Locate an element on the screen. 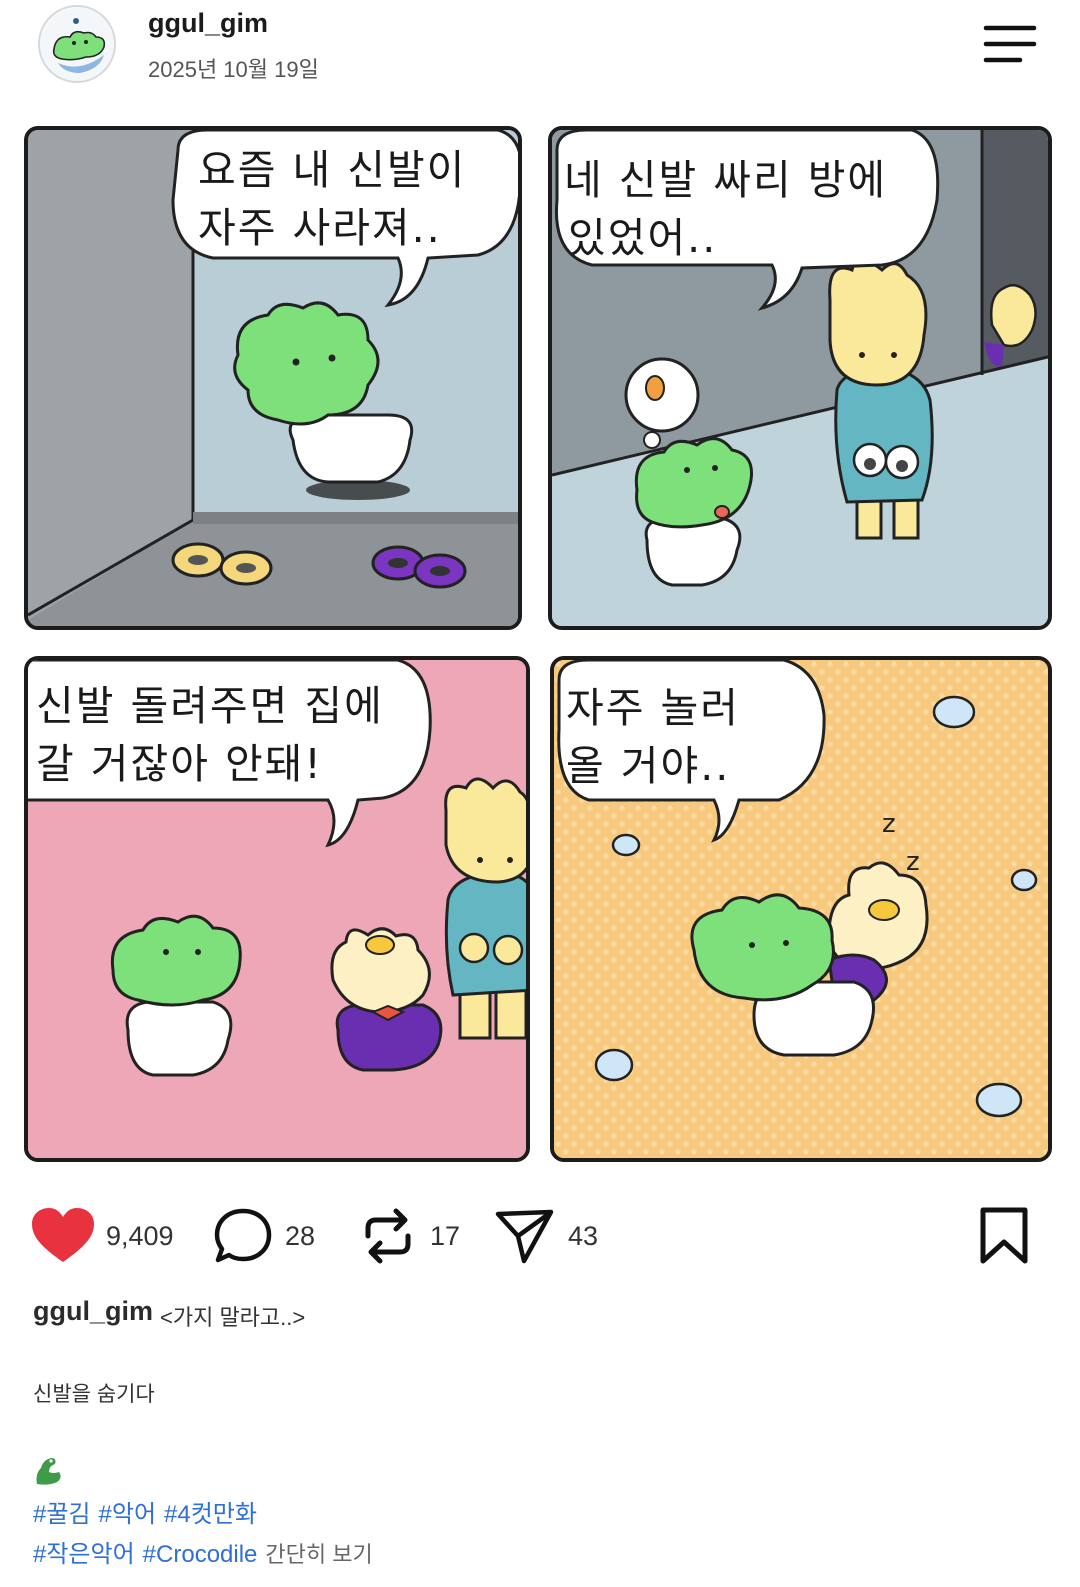  share-count: 43 is located at coordinates (583, 1235).